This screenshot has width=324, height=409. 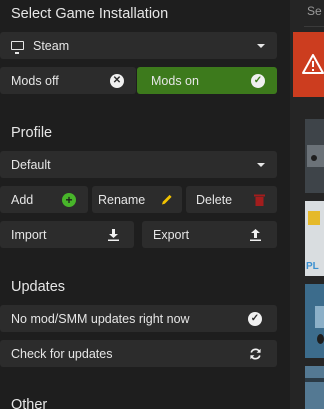 I want to click on export-profile-button: Export, so click(x=209, y=234).